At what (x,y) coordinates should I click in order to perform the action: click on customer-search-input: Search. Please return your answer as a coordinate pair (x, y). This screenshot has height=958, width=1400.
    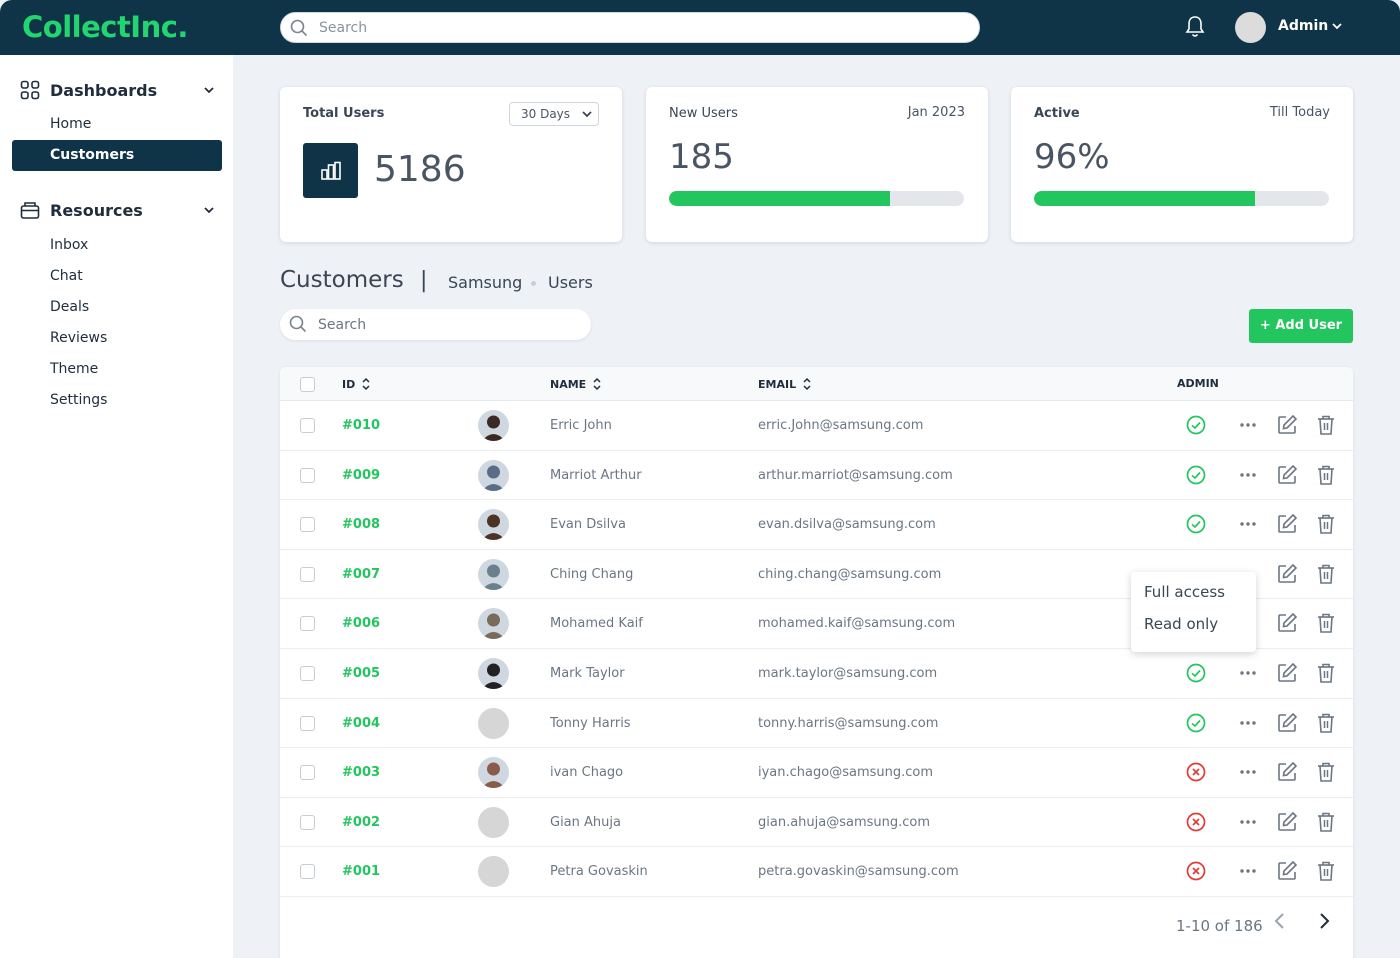
    Looking at the image, I should click on (435, 324).